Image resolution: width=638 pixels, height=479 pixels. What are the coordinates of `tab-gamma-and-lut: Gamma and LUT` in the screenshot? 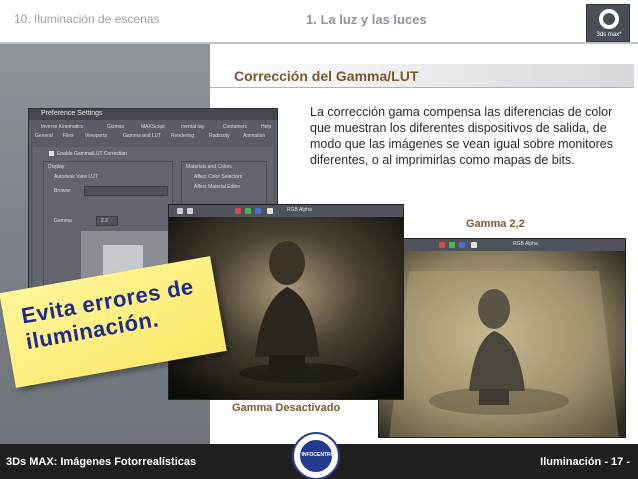 It's located at (142, 136).